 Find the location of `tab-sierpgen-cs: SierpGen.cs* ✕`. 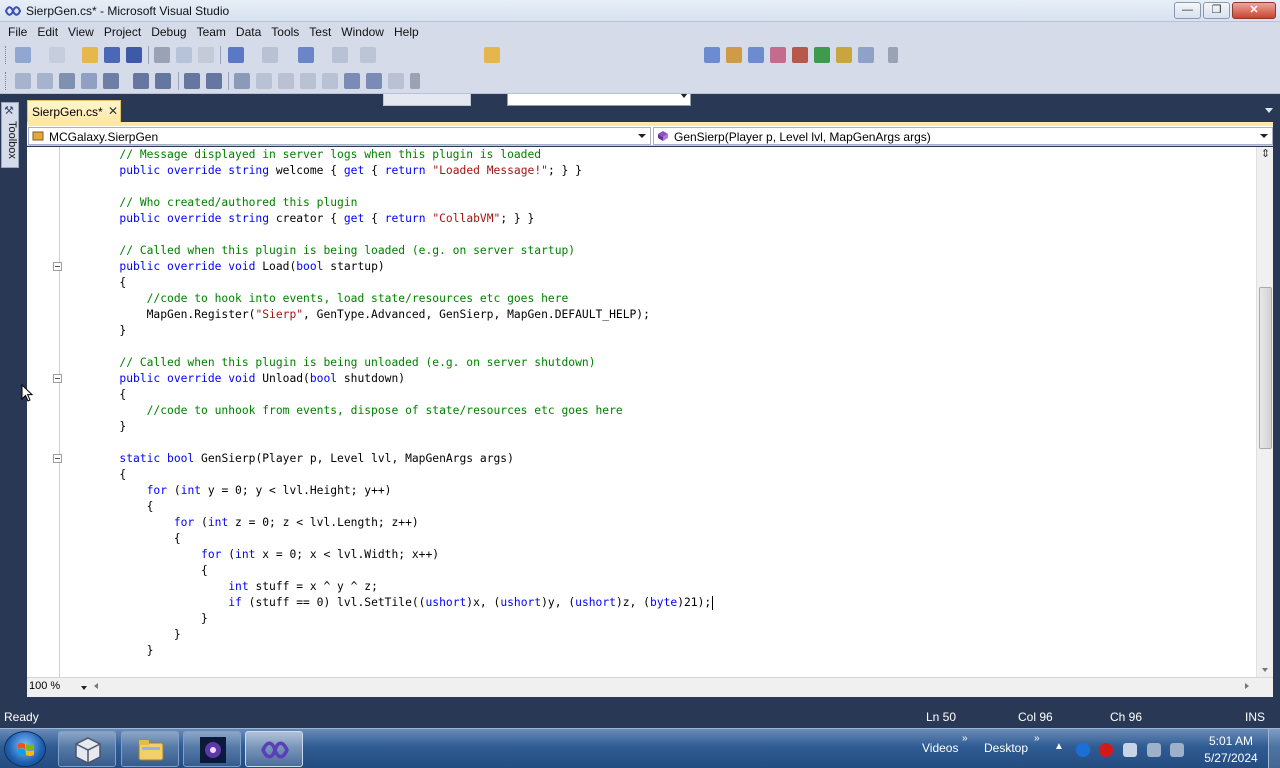

tab-sierpgen-cs: SierpGen.cs* ✕ is located at coordinates (74, 111).